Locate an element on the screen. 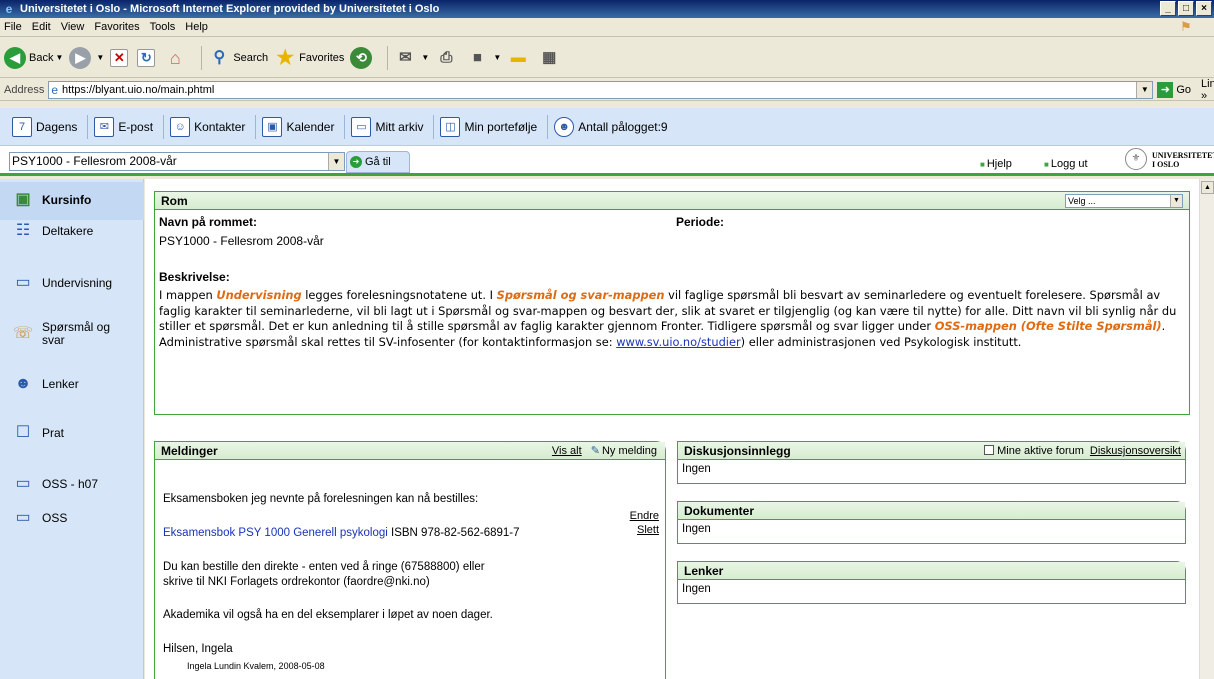 This screenshot has width=1214, height=679. menu-file: File is located at coordinates (13, 27).